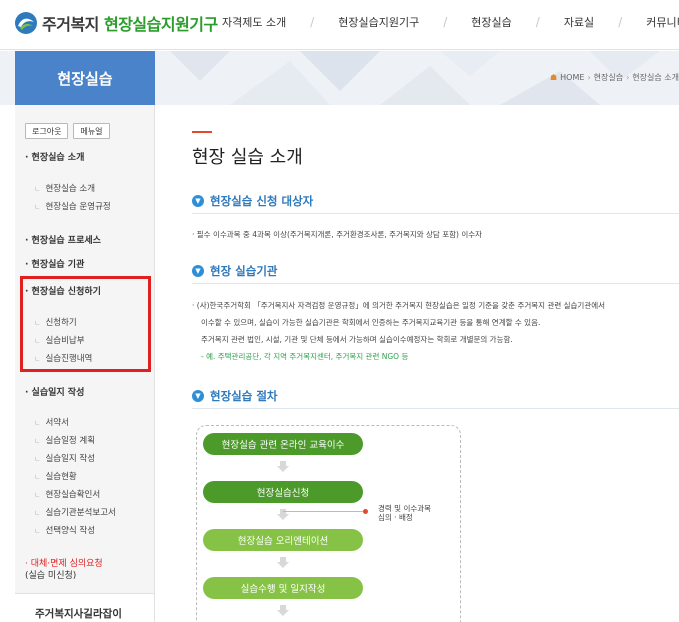 The height and width of the screenshot is (622, 679). Describe the element at coordinates (491, 22) in the screenshot. I see `nav-item-field-practice: 현장실습` at that location.